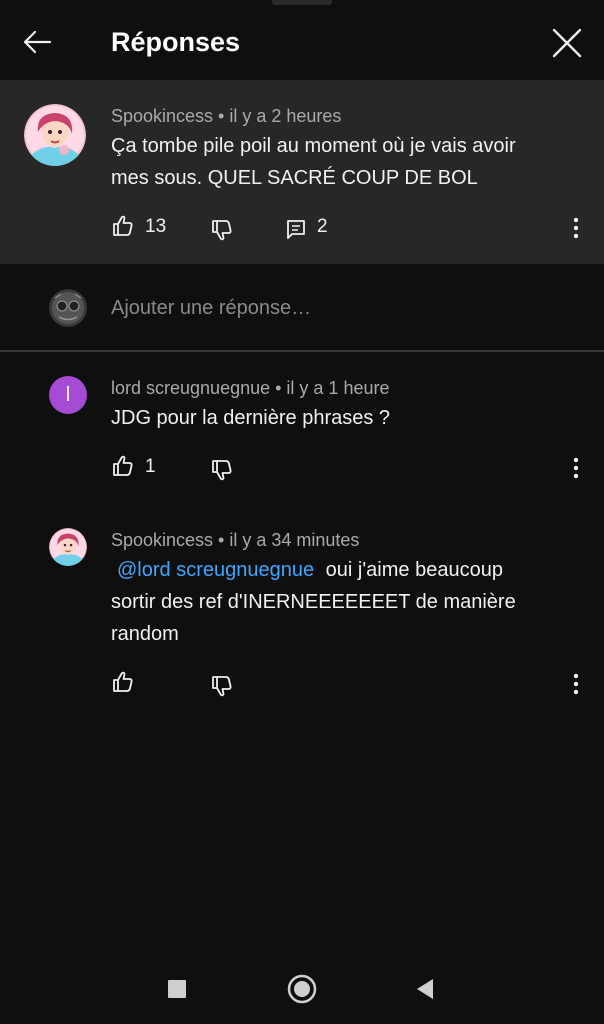 The image size is (604, 1024). I want to click on comment-text-line-1: @lord screugnuegnue oui j'aime beaucoup, so click(307, 570).